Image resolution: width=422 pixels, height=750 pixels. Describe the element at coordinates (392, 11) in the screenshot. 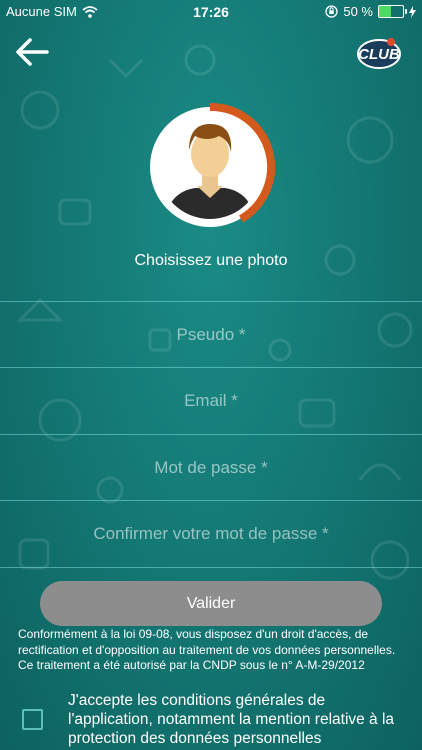

I see `battery-icon` at that location.